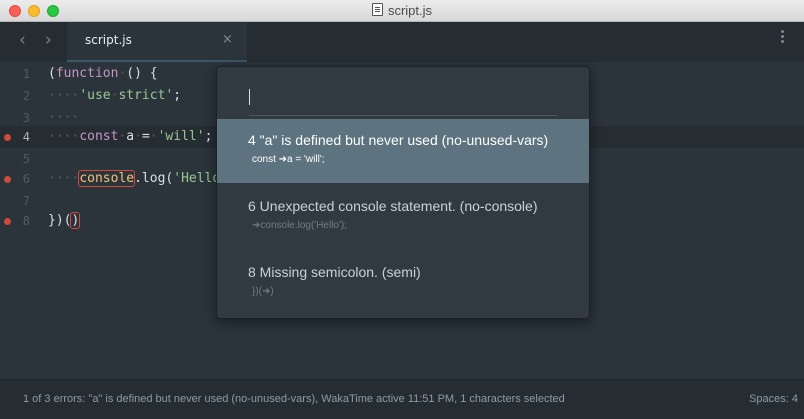  I want to click on more-options-icon, so click(783, 37).